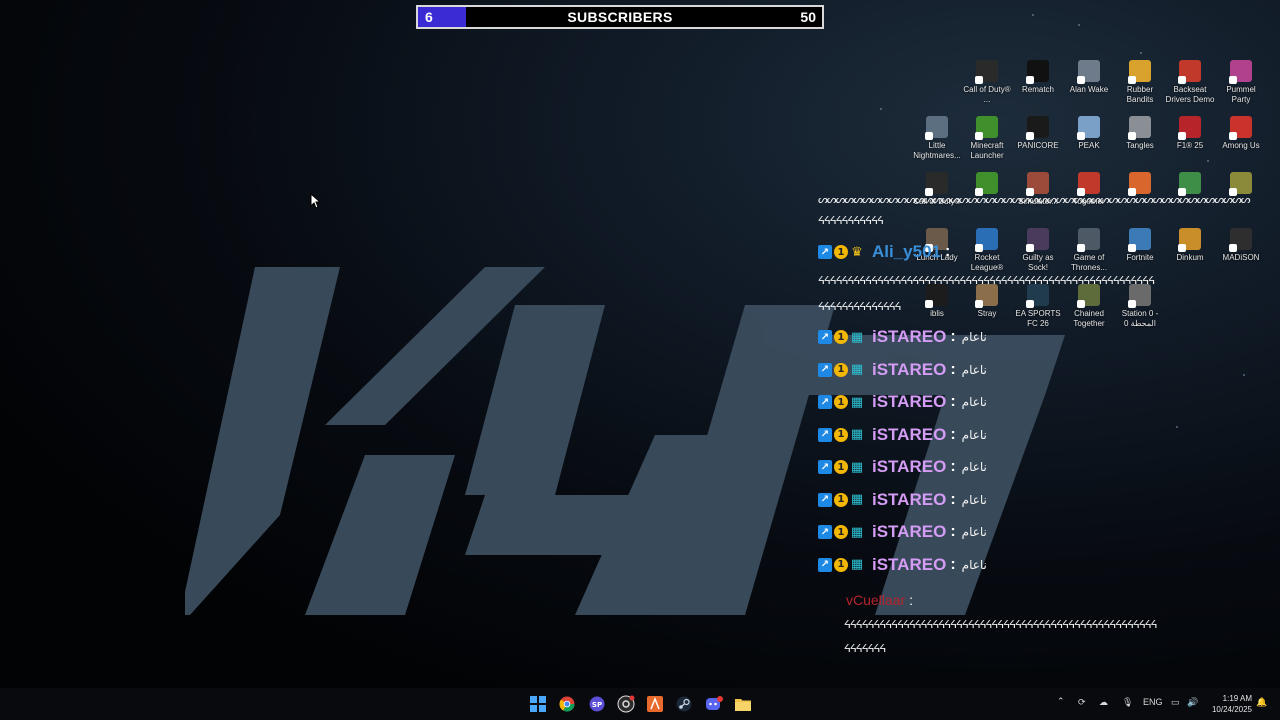 This screenshot has height=720, width=1280. I want to click on cloud-icon: ☁, so click(1103, 702).